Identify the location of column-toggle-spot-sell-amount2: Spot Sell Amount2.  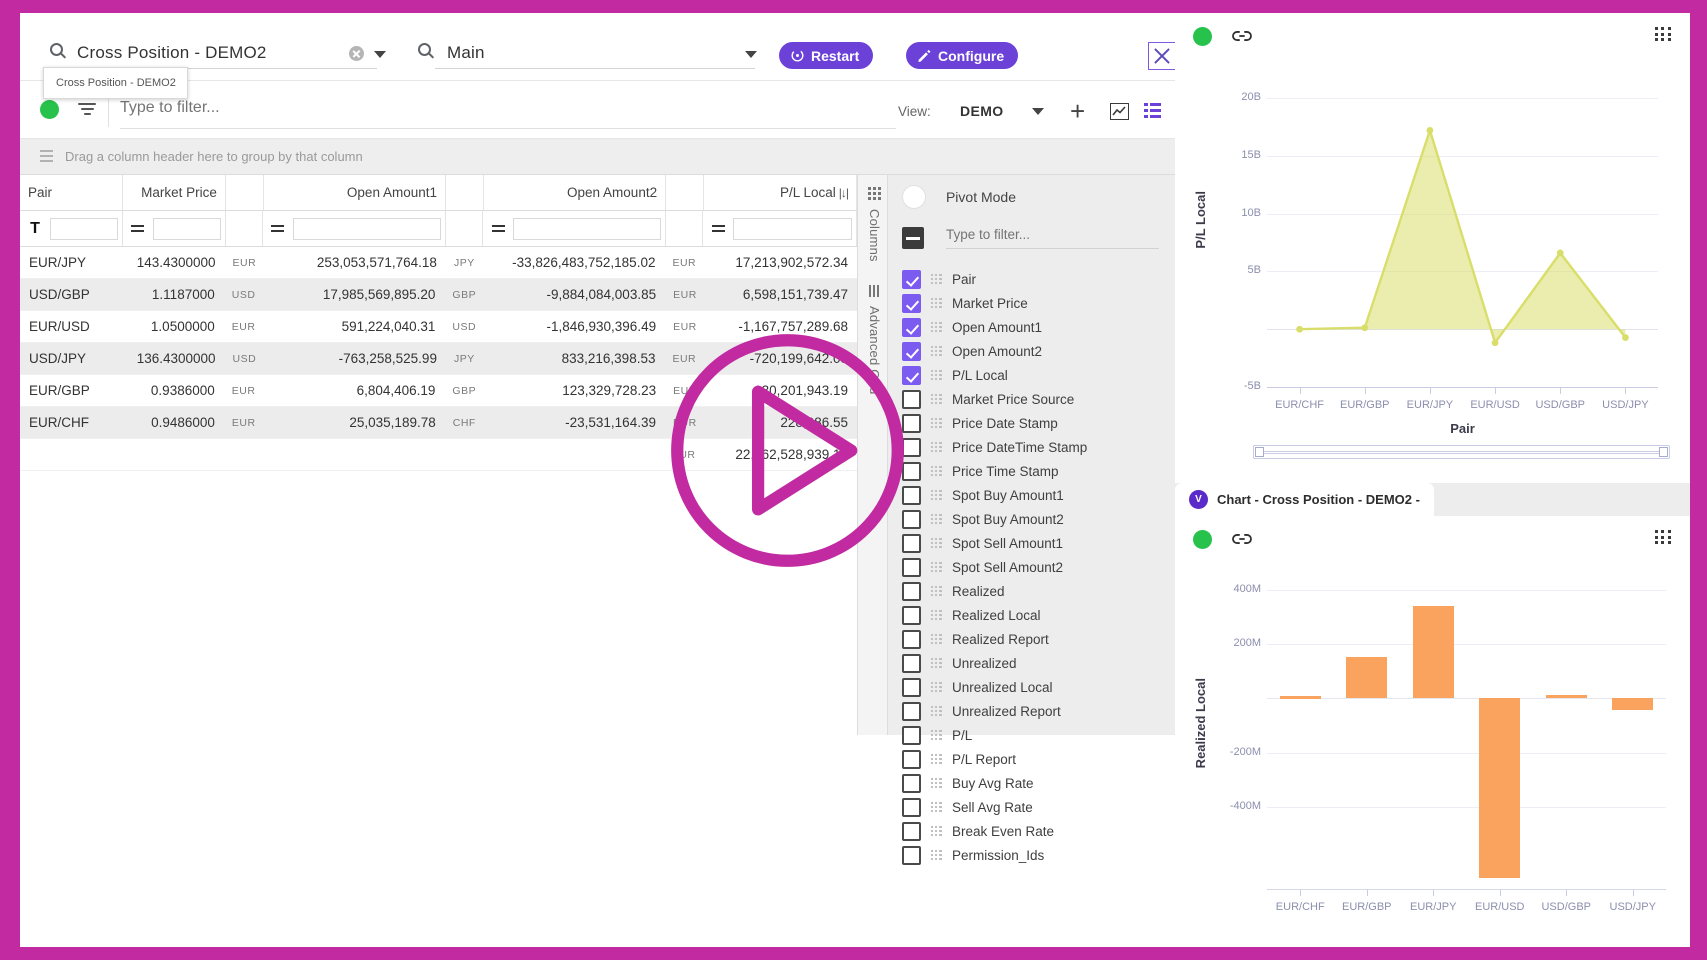
(1046, 567).